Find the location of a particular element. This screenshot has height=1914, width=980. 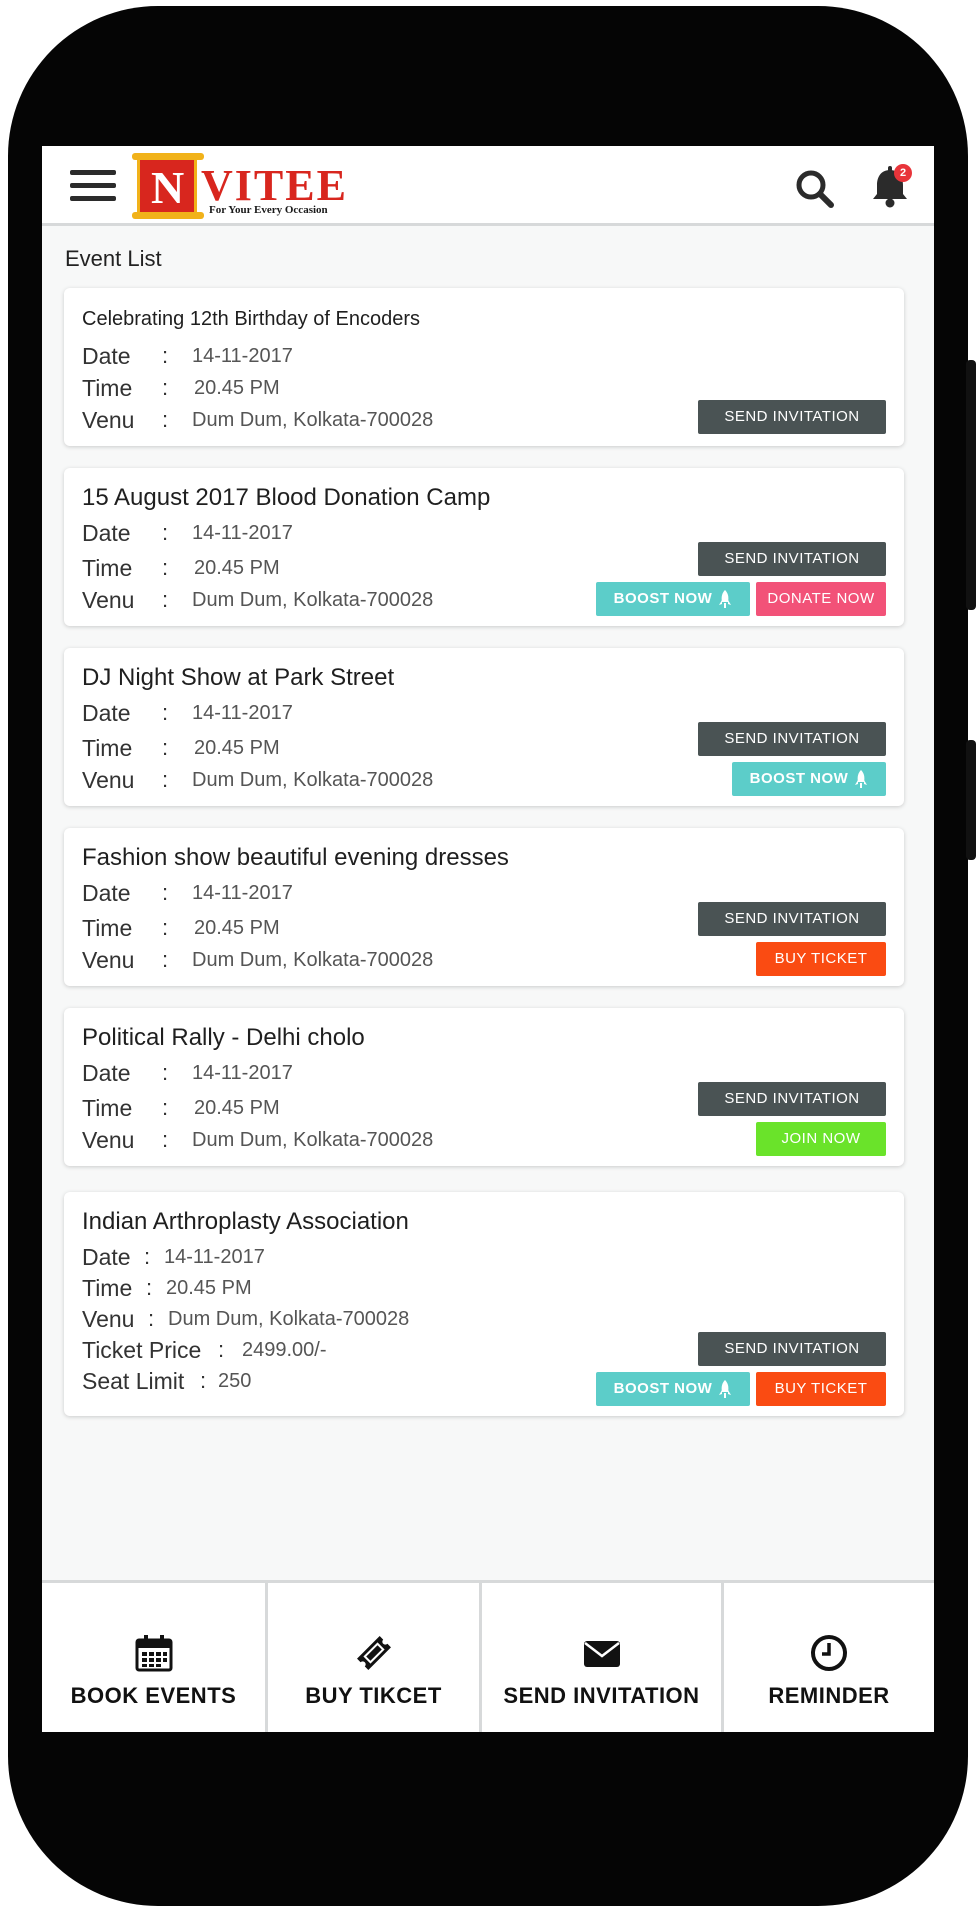

app-header: N VITEE For Your Every Occasion 2 is located at coordinates (488, 186).